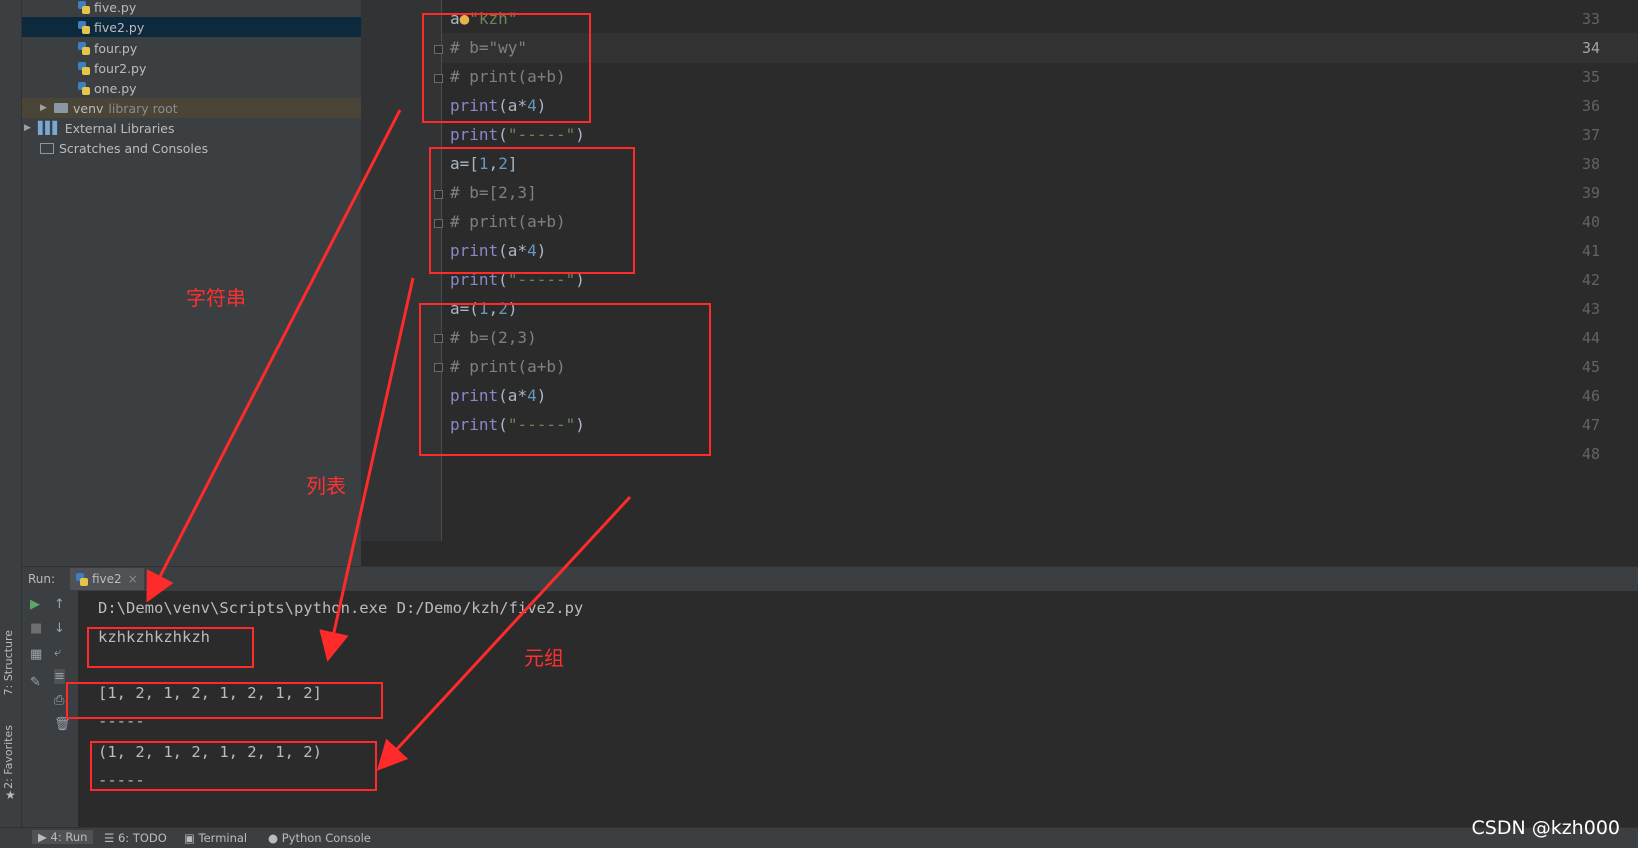  I want to click on watermark: CSDN @kzh000, so click(1546, 828).